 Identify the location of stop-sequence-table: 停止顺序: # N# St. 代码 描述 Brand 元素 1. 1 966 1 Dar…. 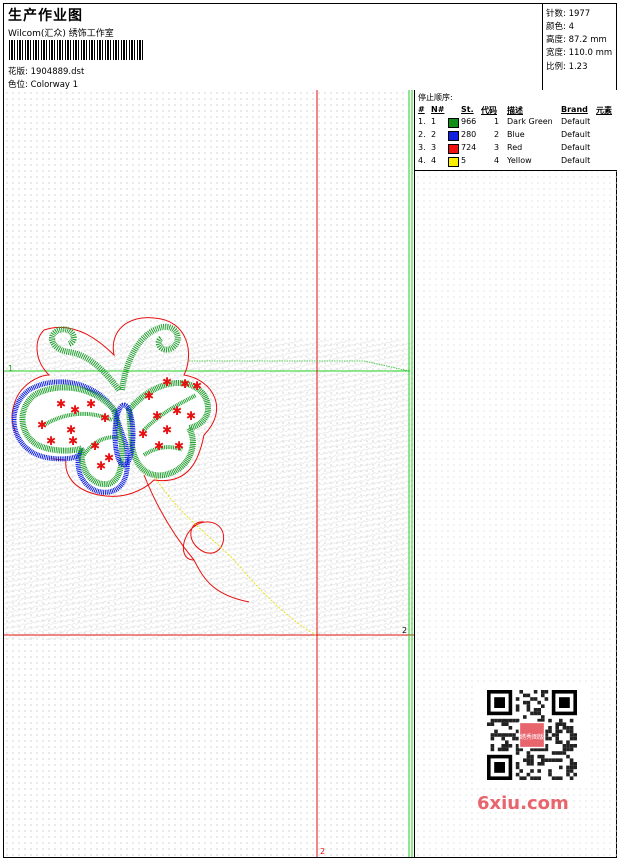
(516, 130).